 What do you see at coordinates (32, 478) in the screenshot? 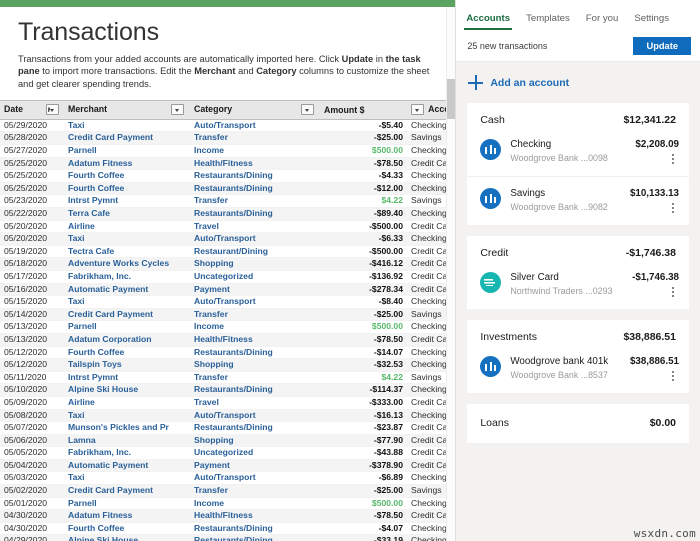
I see `cell-date: 05/03/2020` at bounding box center [32, 478].